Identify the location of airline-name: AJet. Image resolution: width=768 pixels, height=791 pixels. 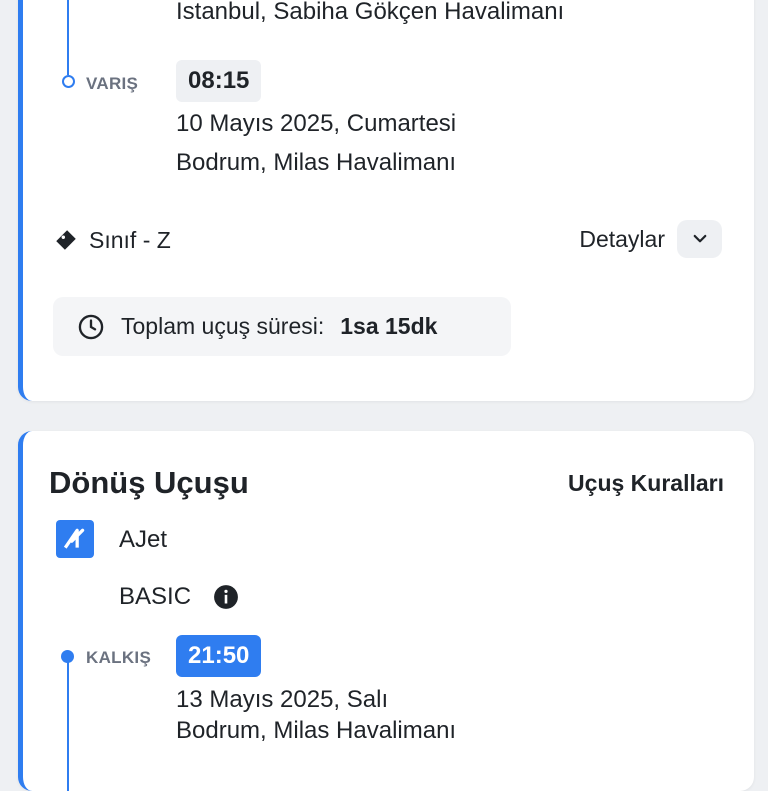
(143, 539).